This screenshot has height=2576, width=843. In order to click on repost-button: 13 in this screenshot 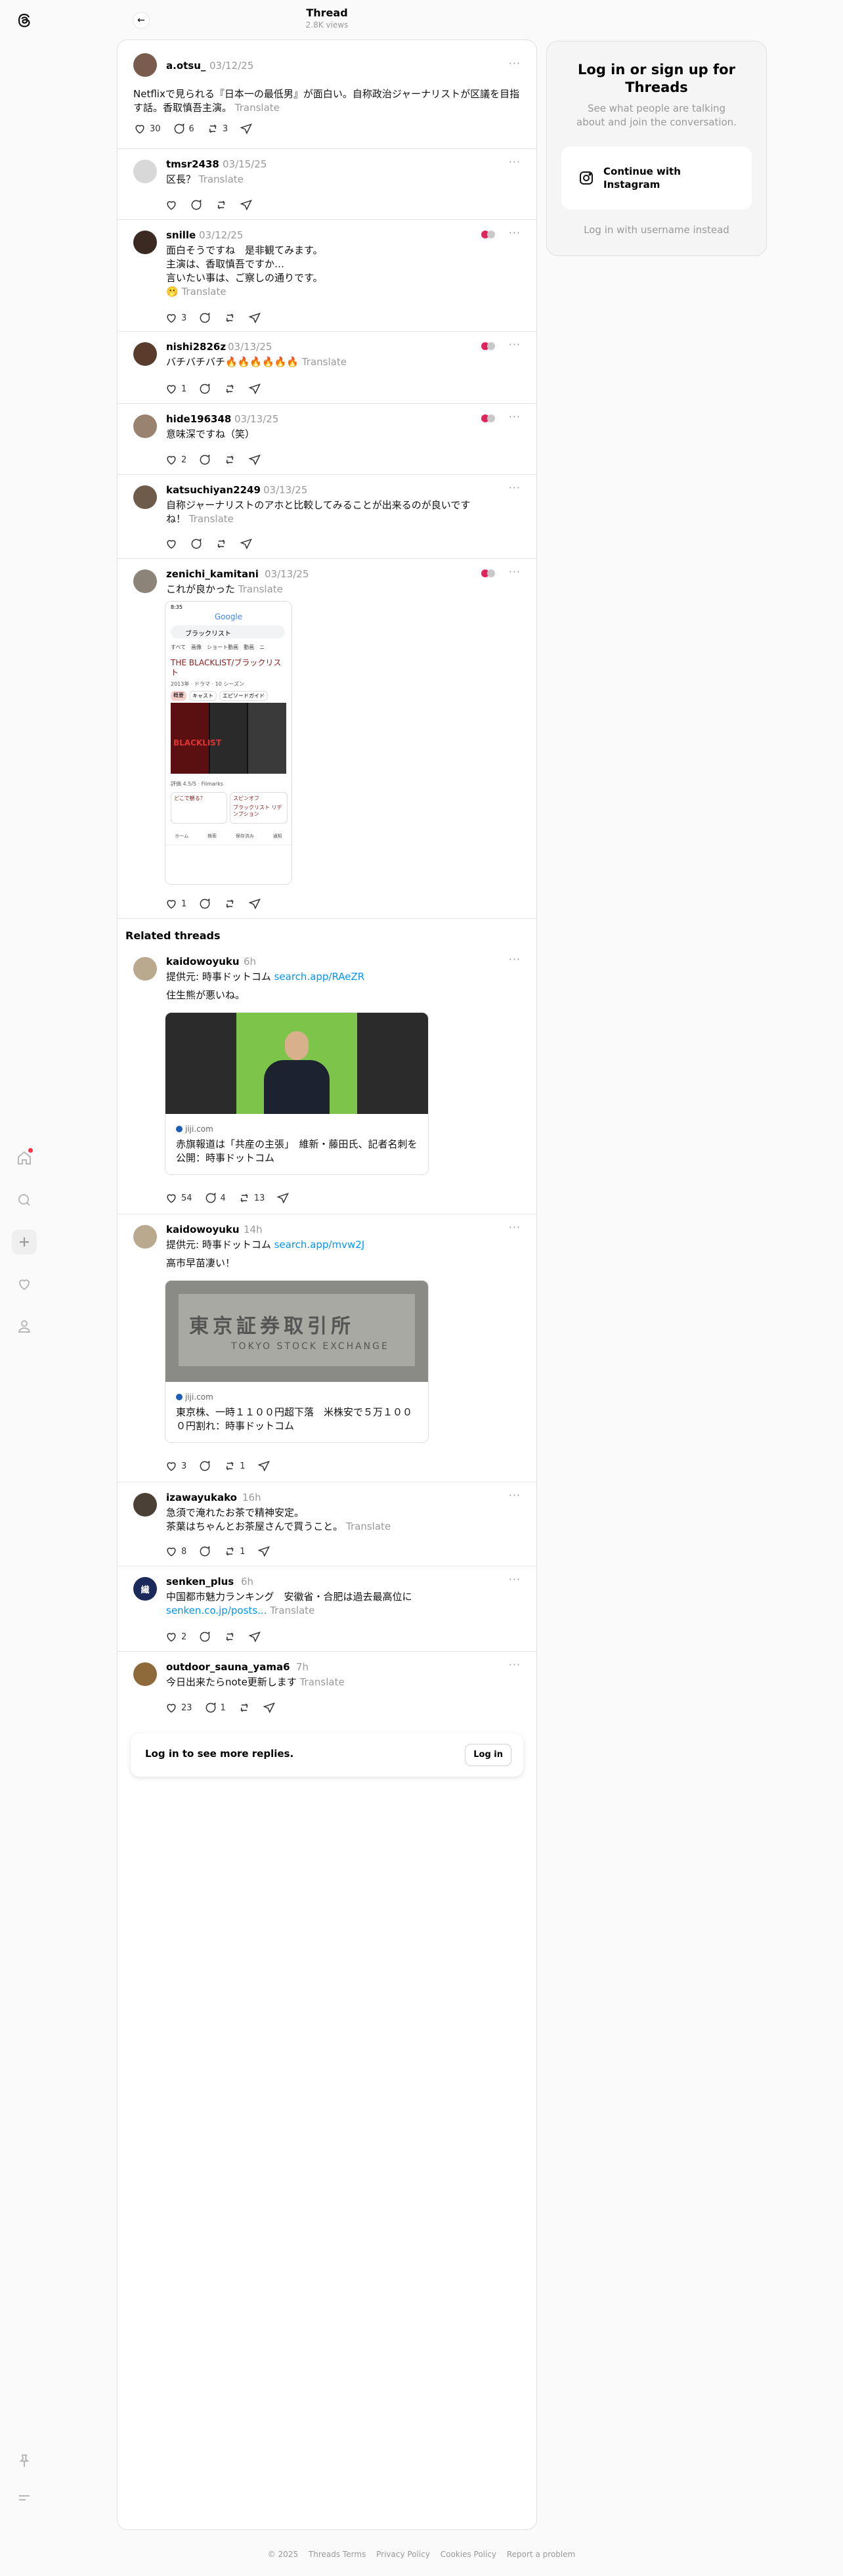, I will do `click(251, 1198)`.